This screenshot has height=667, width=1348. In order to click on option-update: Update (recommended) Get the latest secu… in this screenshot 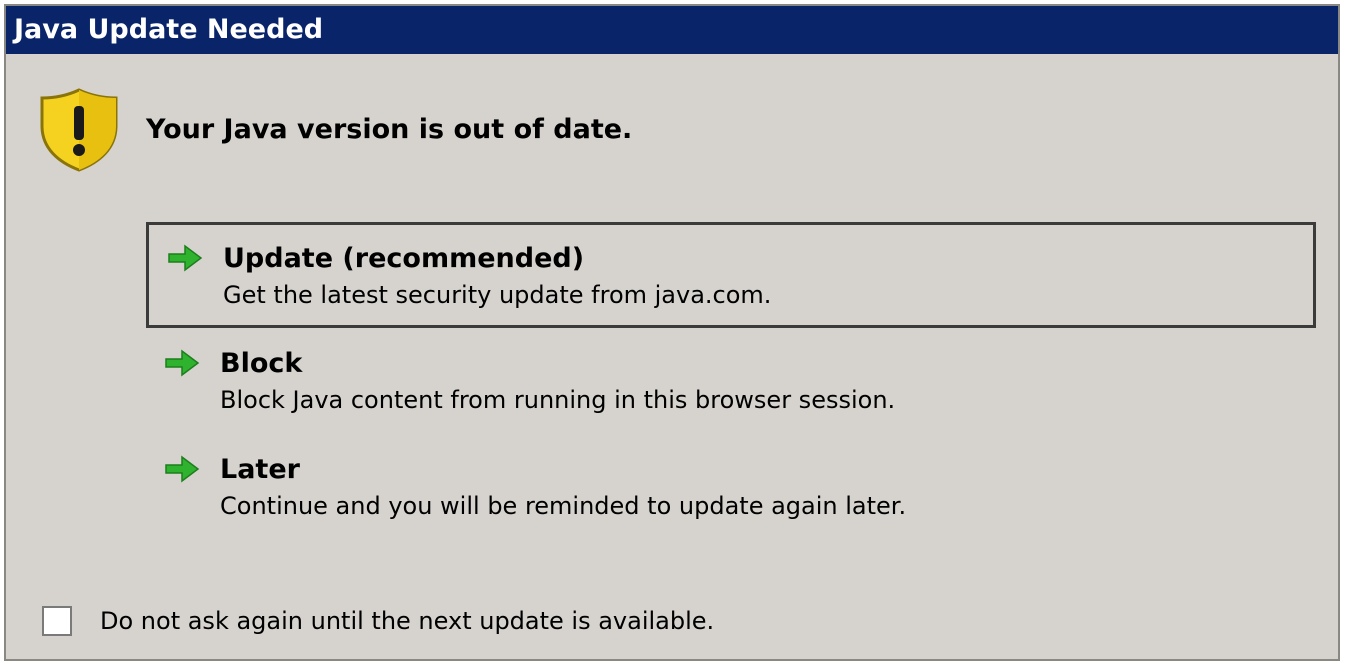, I will do `click(731, 275)`.